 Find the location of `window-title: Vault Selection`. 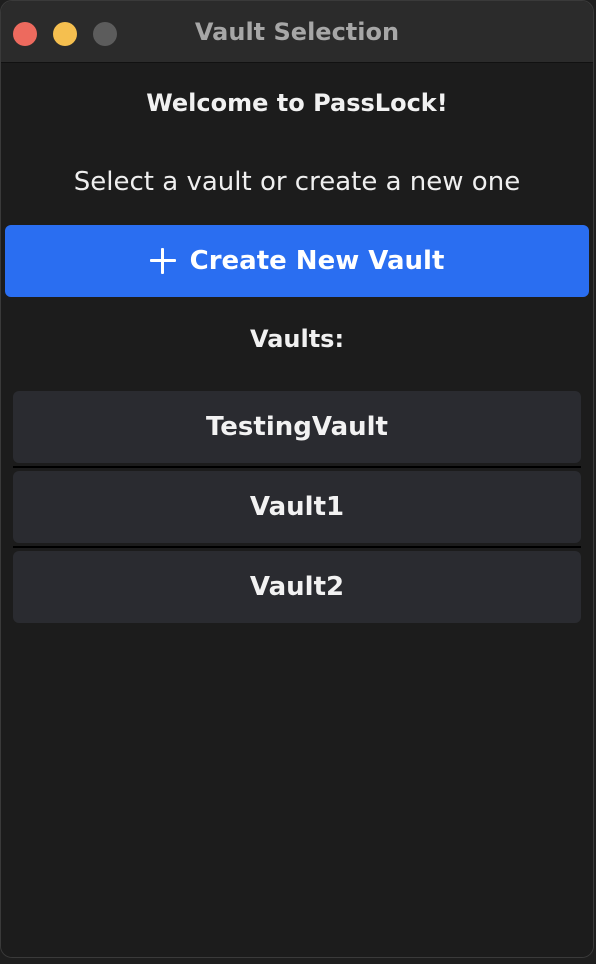

window-title: Vault Selection is located at coordinates (297, 32).